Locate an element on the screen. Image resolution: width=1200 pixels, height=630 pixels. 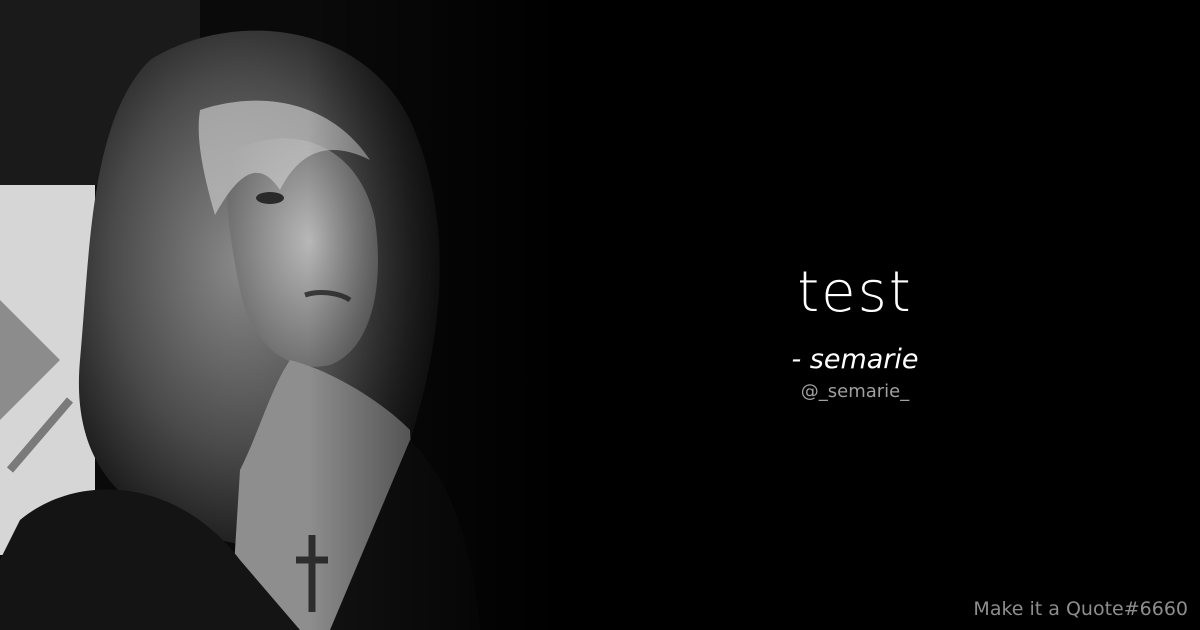
watermark-label: Make it a Quote#6660 is located at coordinates (1080, 609).